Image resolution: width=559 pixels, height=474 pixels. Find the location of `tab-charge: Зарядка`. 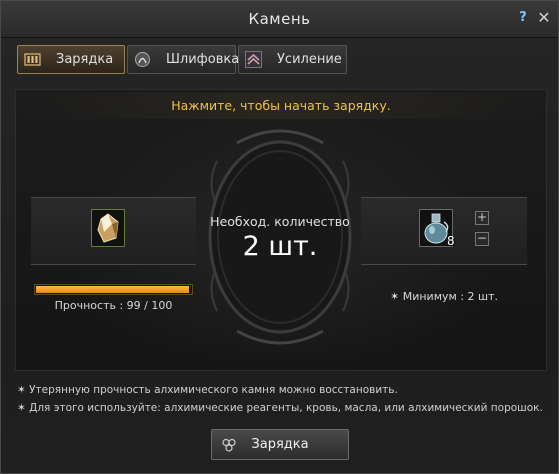

tab-charge: Зарядка is located at coordinates (71, 59).